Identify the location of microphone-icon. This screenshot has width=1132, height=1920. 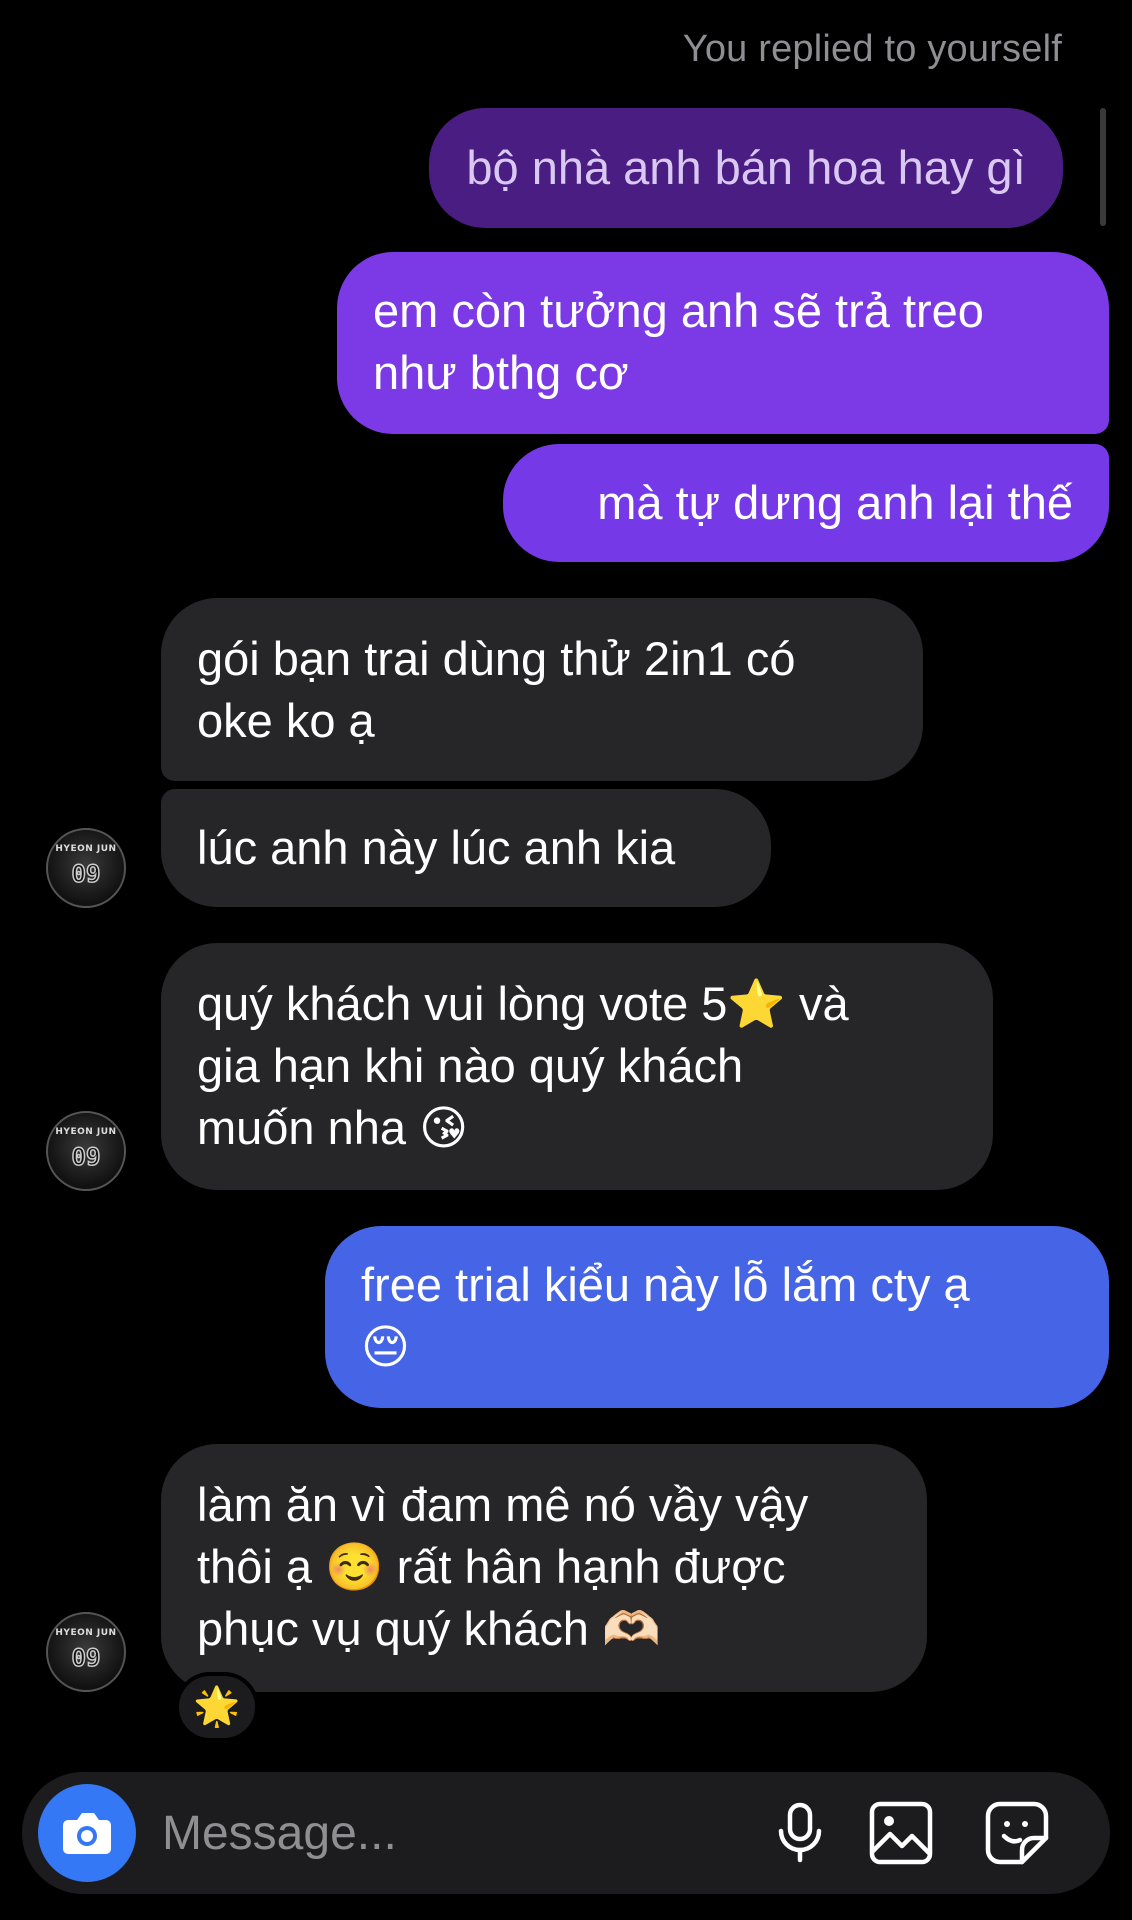
(800, 1832).